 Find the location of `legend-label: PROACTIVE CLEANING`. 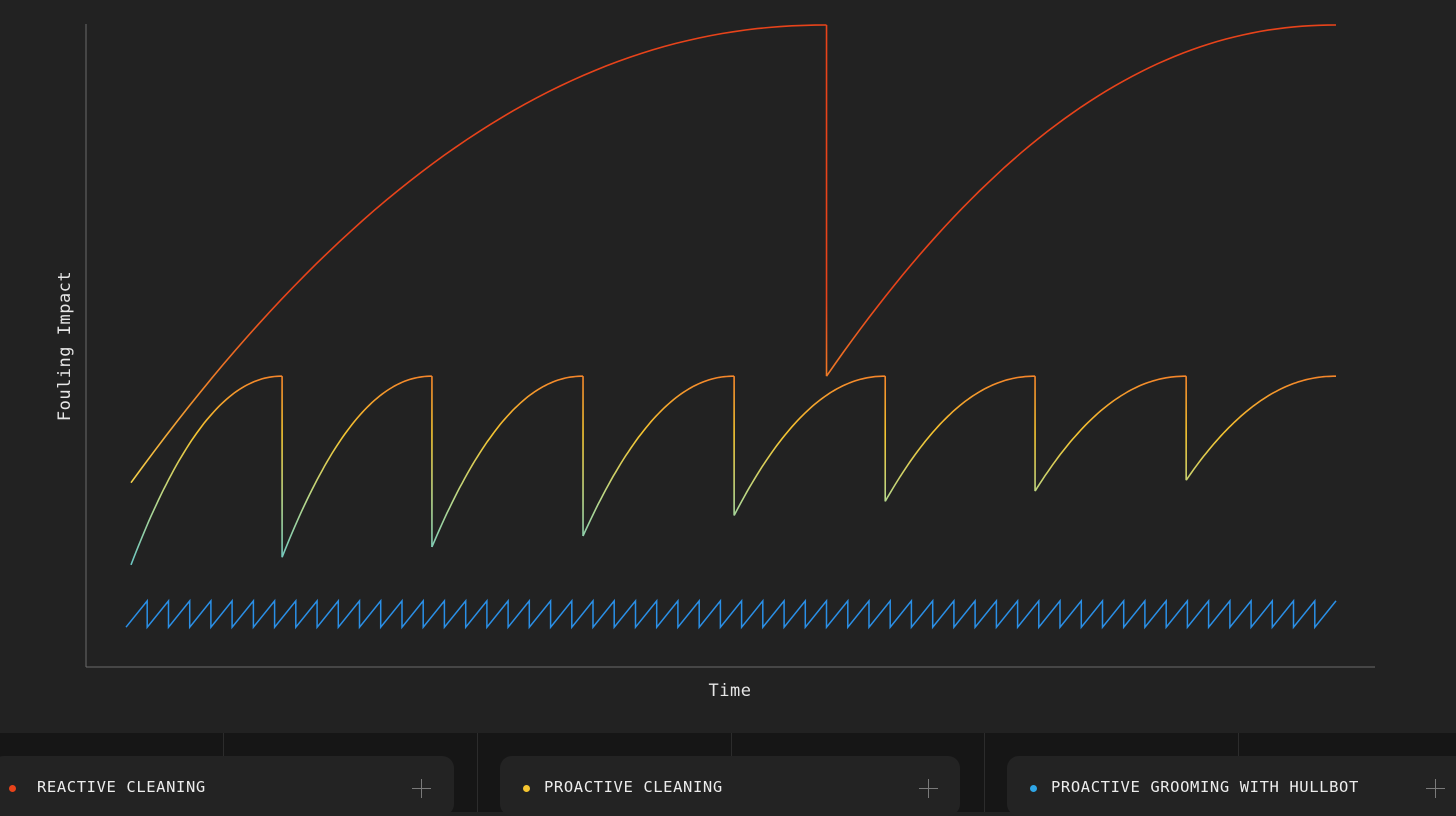

legend-label: PROACTIVE CLEANING is located at coordinates (633, 787).